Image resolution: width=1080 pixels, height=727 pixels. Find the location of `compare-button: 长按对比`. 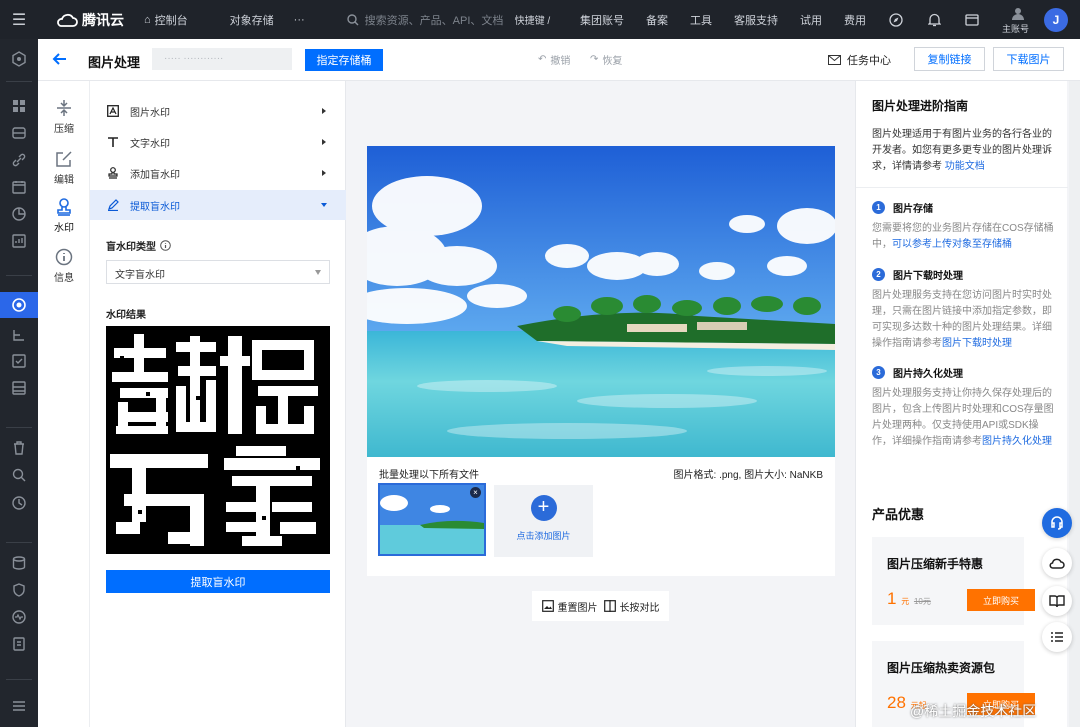

compare-button: 长按对比 is located at coordinates (631, 606).